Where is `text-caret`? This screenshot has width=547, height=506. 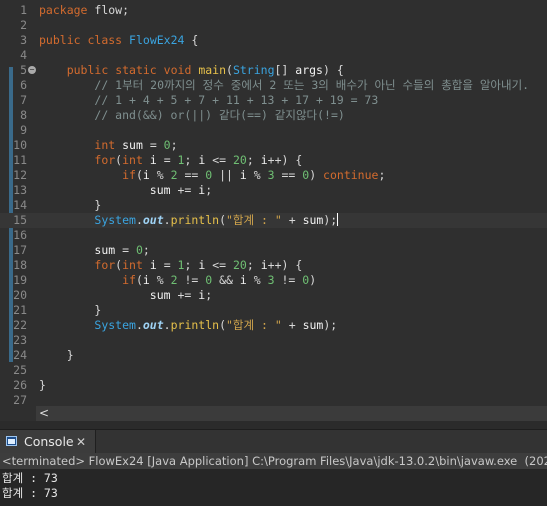
text-caret is located at coordinates (338, 219).